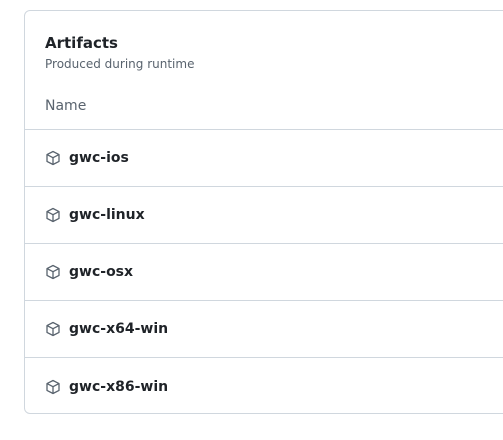 The height and width of the screenshot is (440, 503). Describe the element at coordinates (264, 272) in the screenshot. I see `artifact-row: gwc-osx` at that location.